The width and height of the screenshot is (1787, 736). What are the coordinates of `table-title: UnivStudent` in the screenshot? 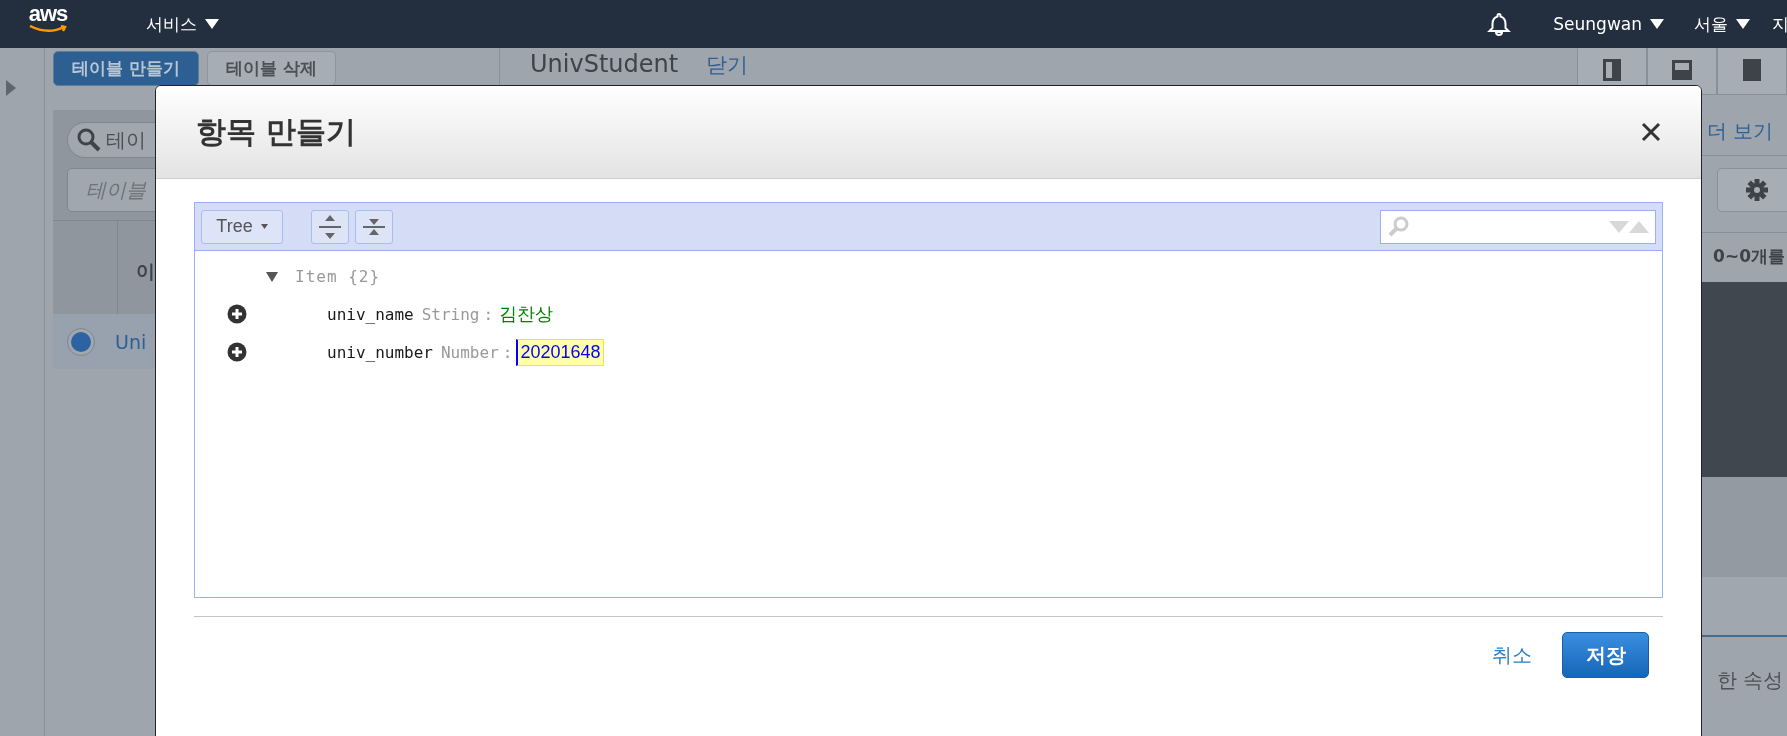 It's located at (604, 63).